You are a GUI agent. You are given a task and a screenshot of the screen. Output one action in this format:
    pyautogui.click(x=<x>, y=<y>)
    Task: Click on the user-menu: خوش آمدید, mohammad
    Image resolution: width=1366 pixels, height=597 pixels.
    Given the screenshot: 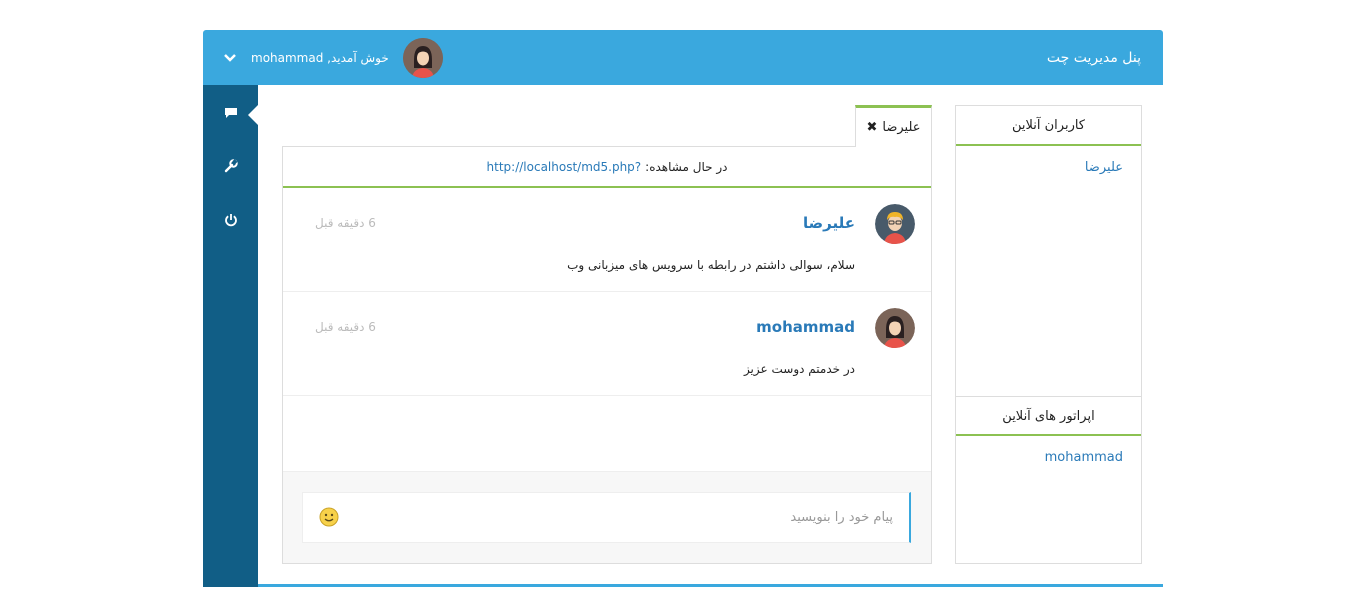 What is the action you would take?
    pyautogui.click(x=333, y=58)
    